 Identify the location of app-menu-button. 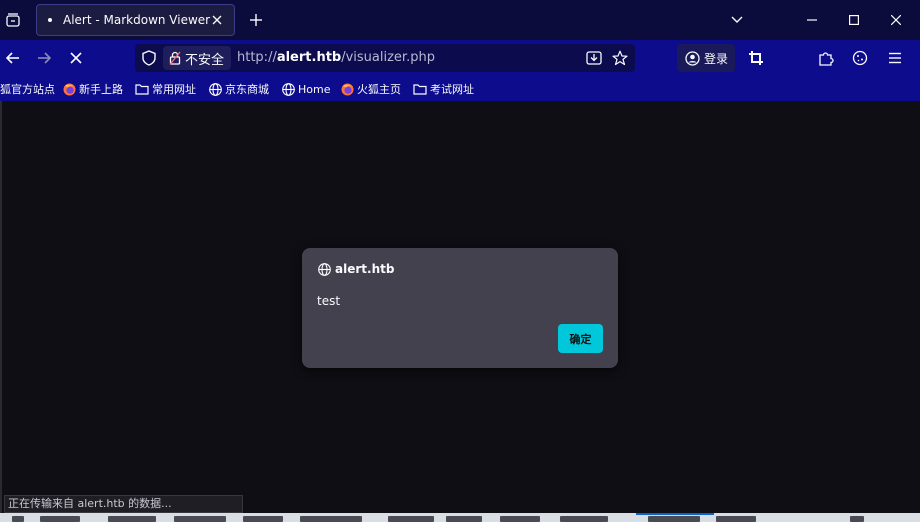
(895, 58).